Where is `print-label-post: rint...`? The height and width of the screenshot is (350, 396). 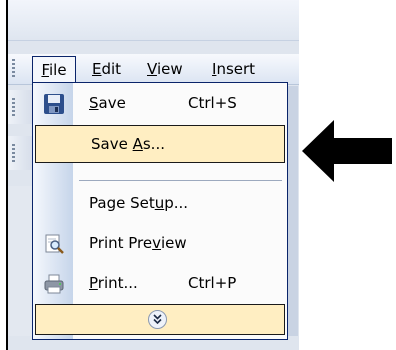
print-label-post: rint... is located at coordinates (117, 283).